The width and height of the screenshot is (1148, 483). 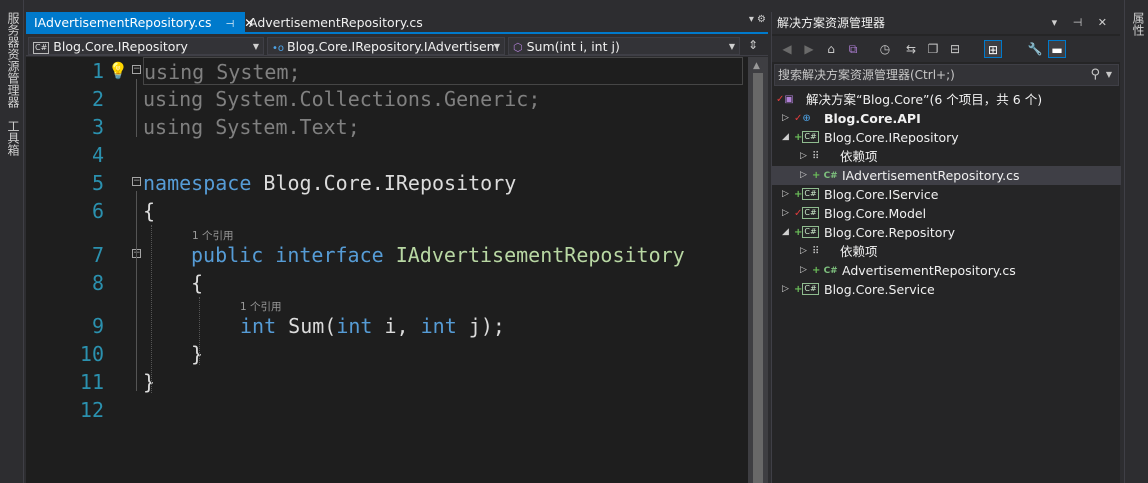 What do you see at coordinates (993, 49) in the screenshot?
I see `show-all-icon: ⊞` at bounding box center [993, 49].